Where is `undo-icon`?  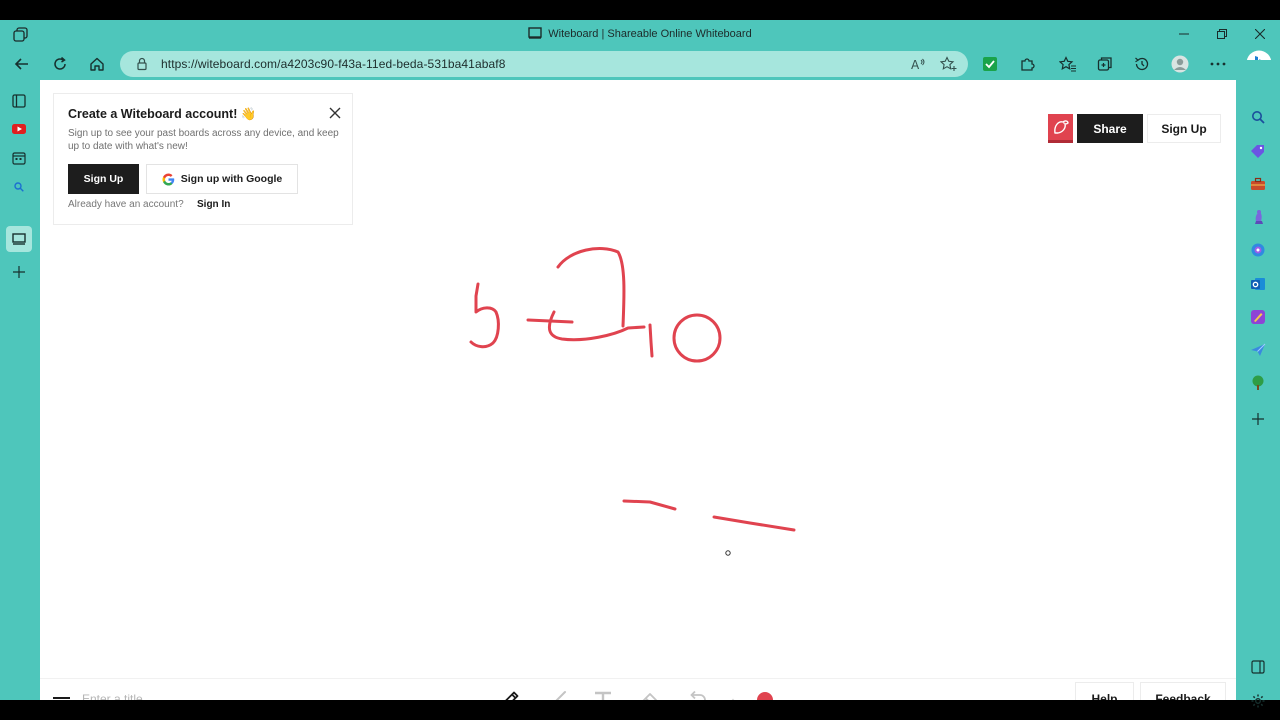
undo-icon is located at coordinates (697, 694).